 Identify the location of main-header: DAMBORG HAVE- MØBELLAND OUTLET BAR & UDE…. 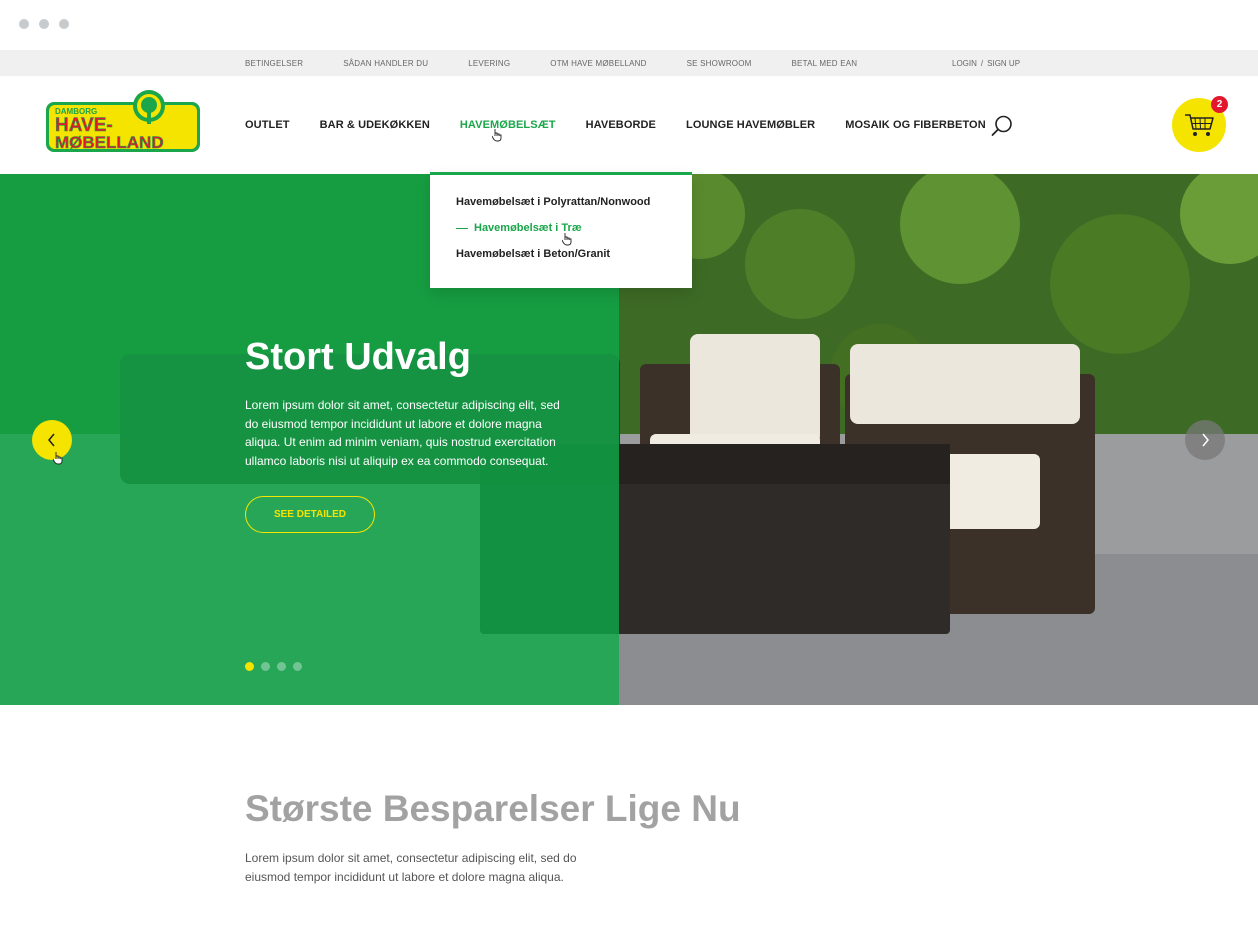
(629, 125).